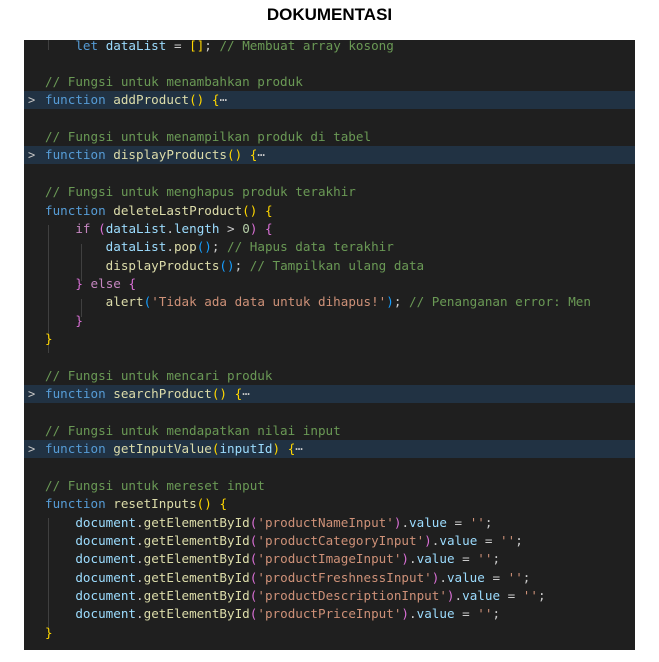 This screenshot has height=662, width=659. I want to click on function-name: alert, so click(124, 301).